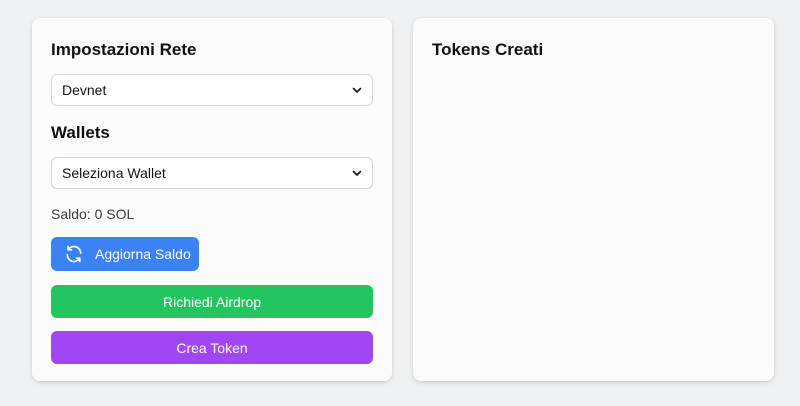 This screenshot has height=406, width=800. I want to click on refresh-balance-button: Aggiorna Saldo, so click(125, 254).